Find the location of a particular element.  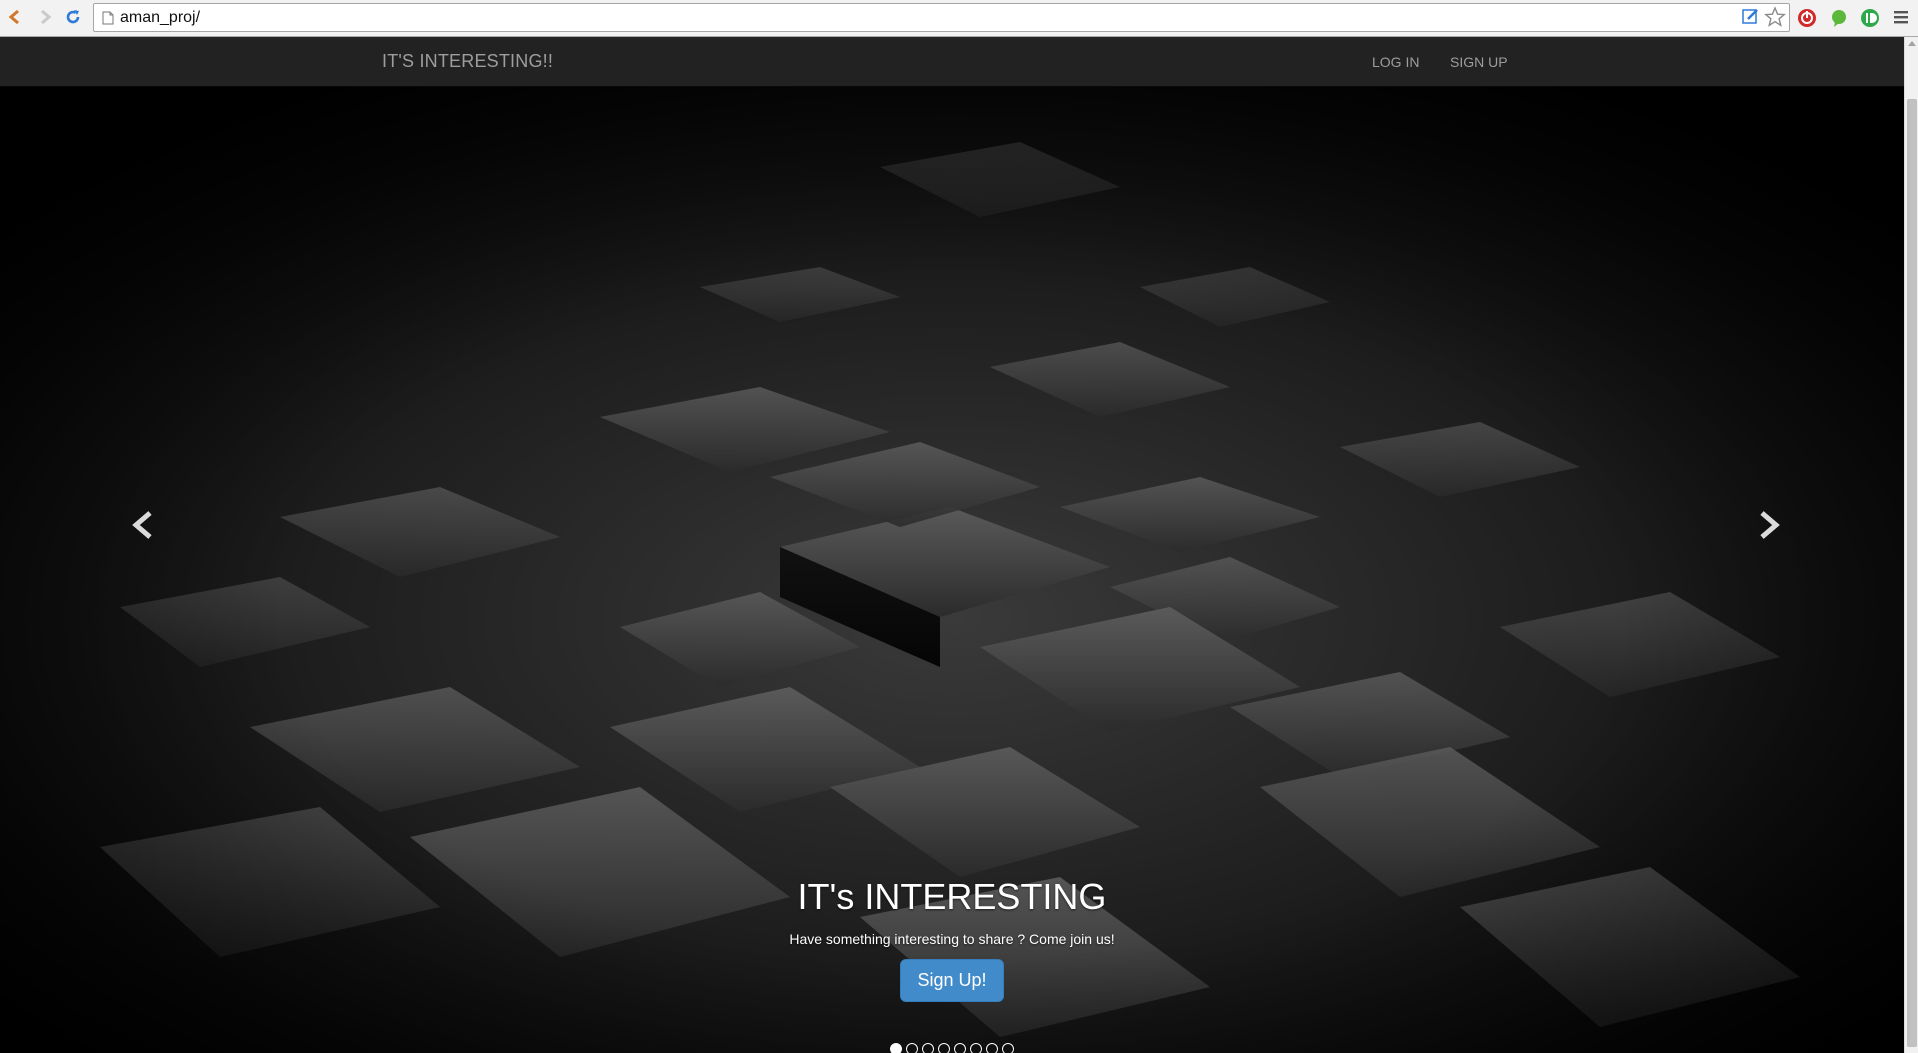

reload-button is located at coordinates (73, 17).